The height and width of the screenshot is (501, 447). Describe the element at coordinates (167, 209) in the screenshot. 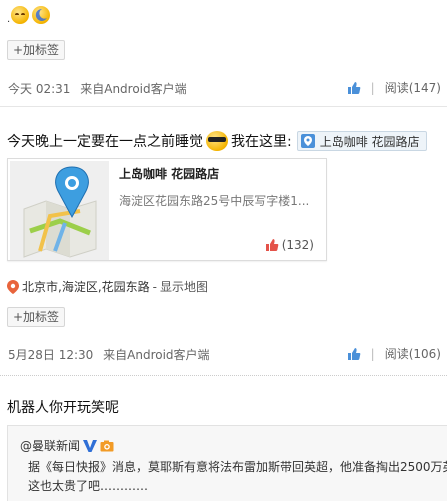

I see `location-card: 上岛咖啡 花园路店 海淀区花园东路25号中辰写字楼1... (132)` at that location.